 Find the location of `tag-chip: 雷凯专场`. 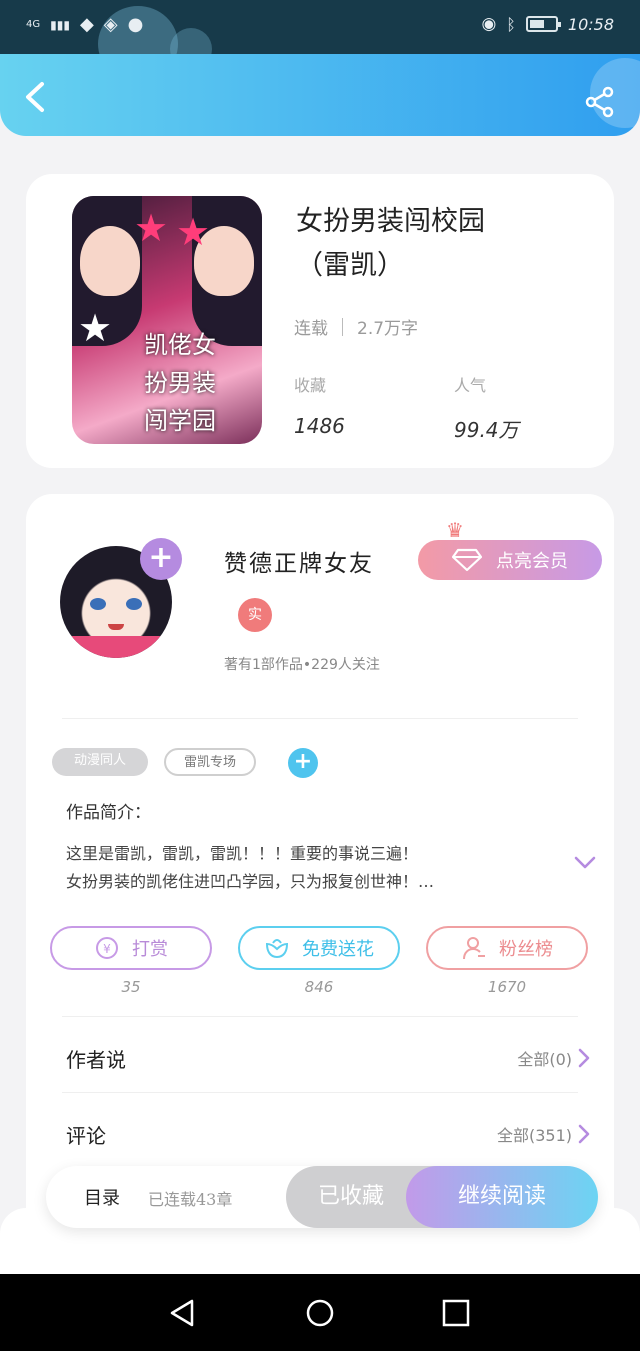

tag-chip: 雷凯专场 is located at coordinates (210, 762).